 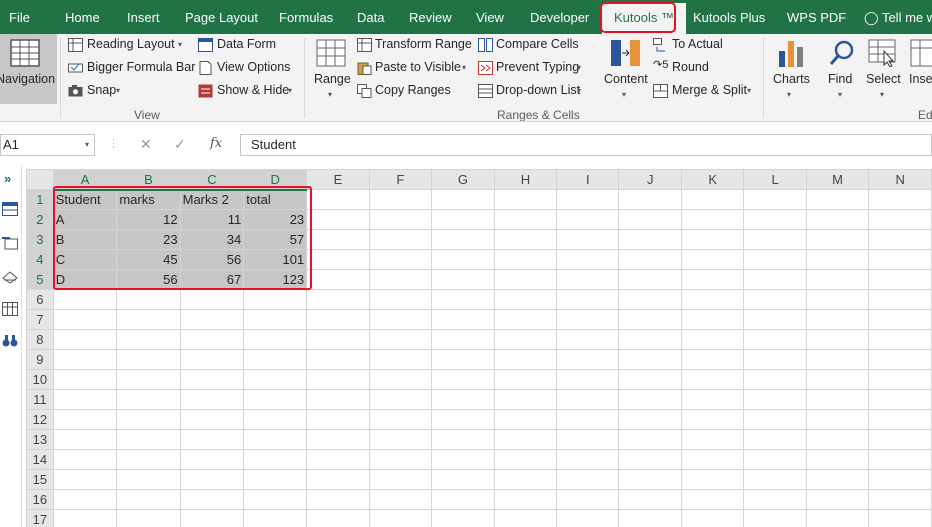 I want to click on insert-button: Inse, so click(x=919, y=70).